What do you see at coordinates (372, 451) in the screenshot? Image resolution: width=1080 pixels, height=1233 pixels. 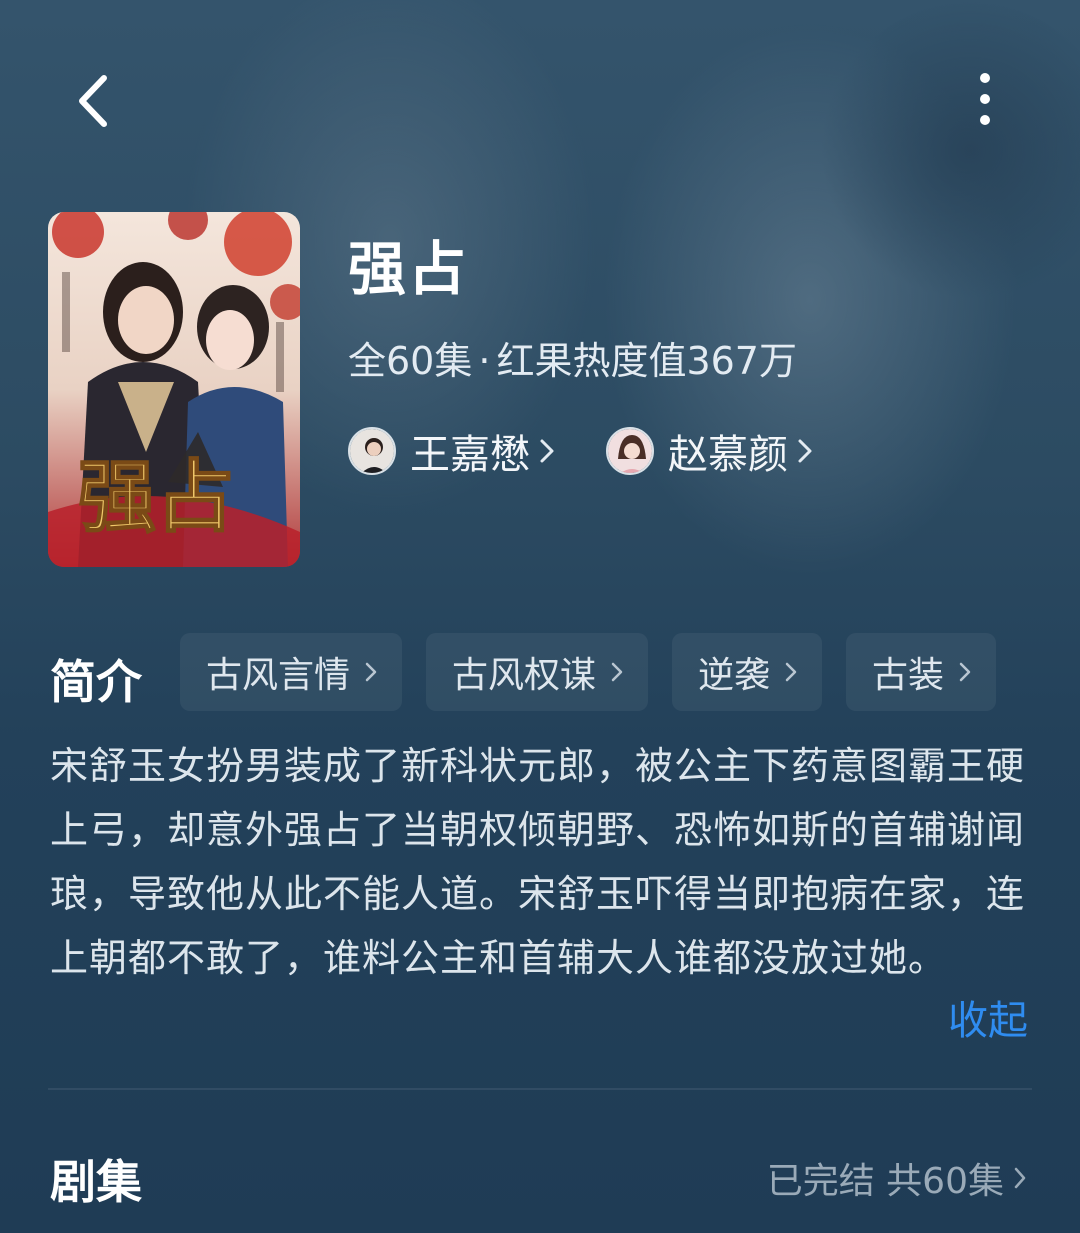 I see `male-actor-avatar` at bounding box center [372, 451].